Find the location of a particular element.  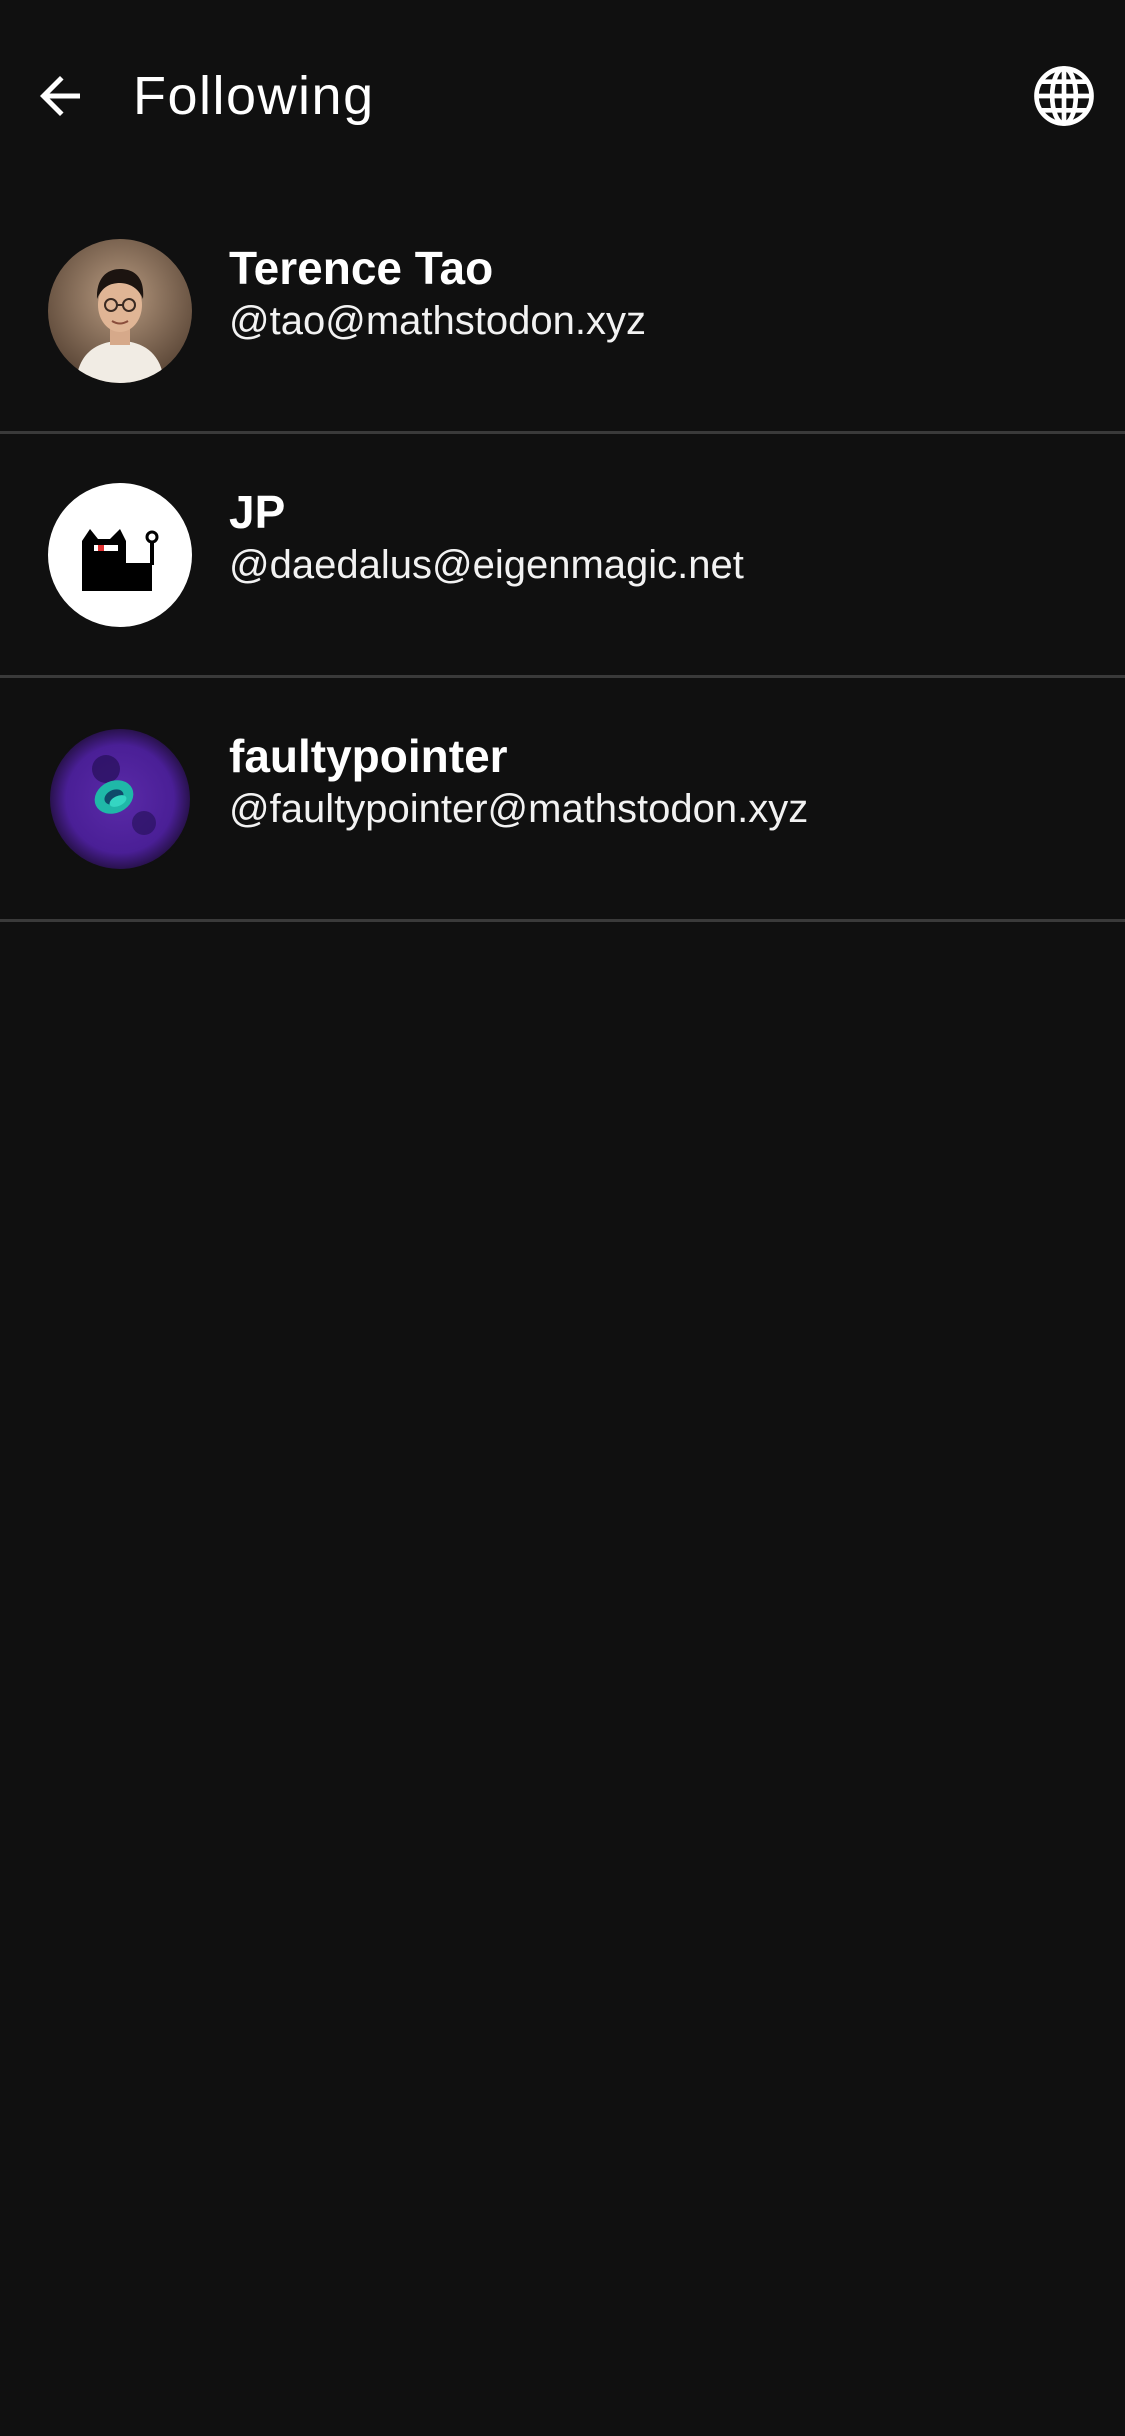

back-button is located at coordinates (60, 96).